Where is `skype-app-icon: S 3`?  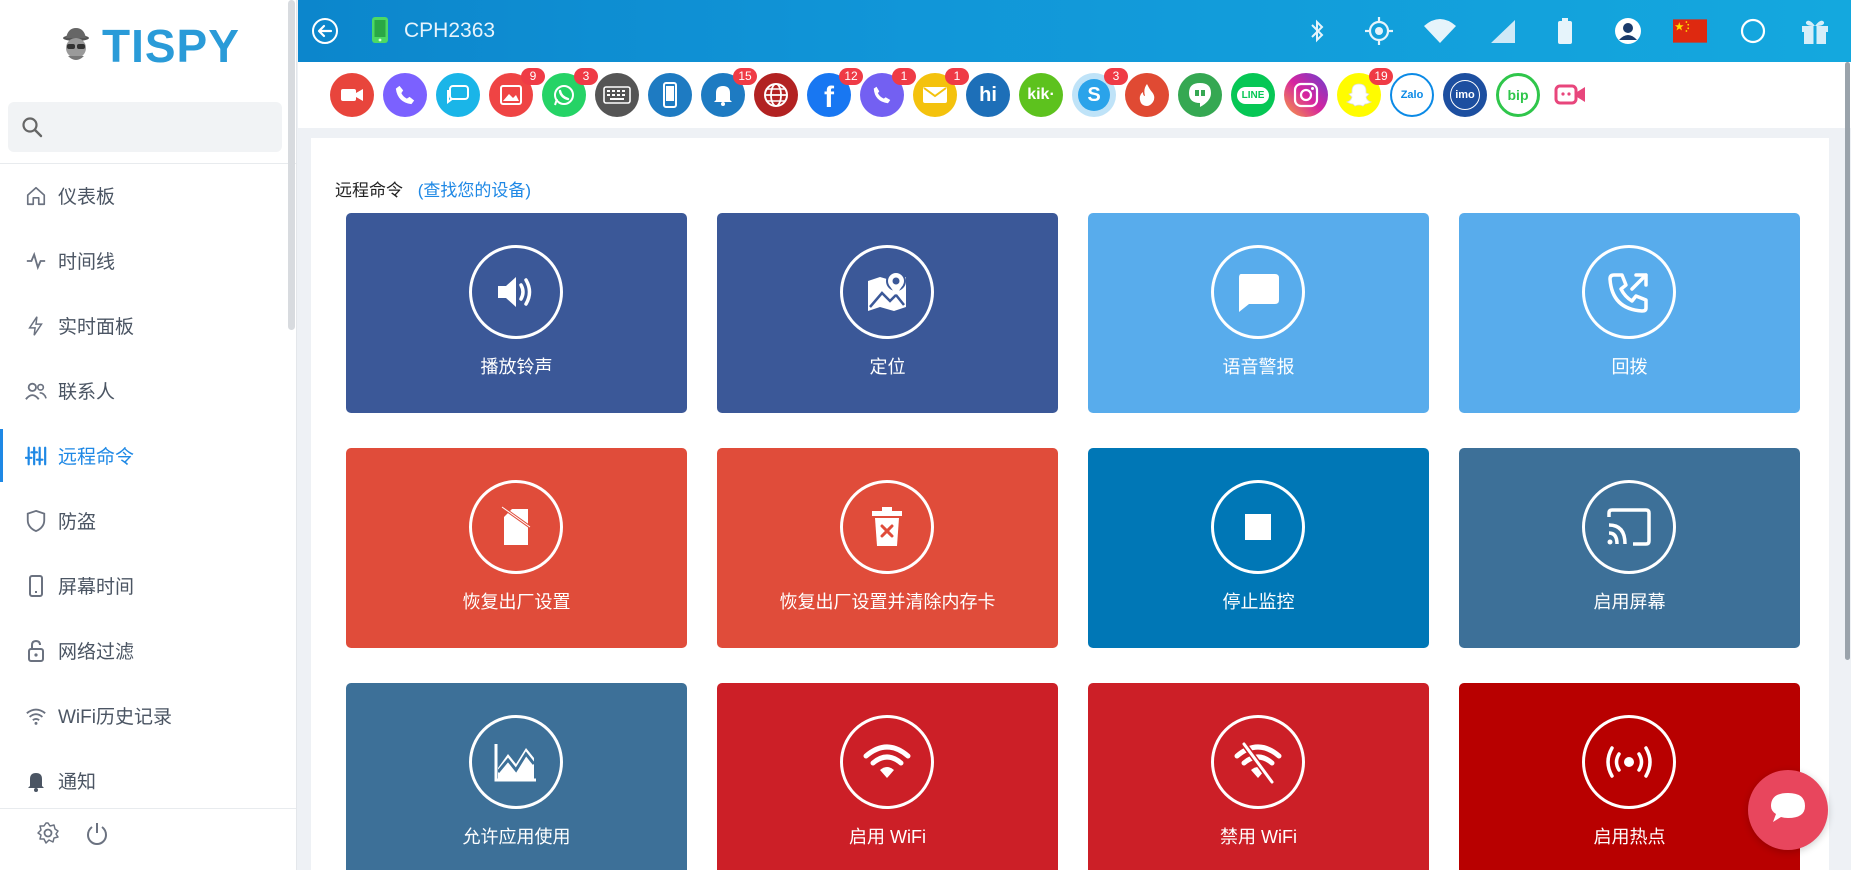 skype-app-icon: S 3 is located at coordinates (1100, 92).